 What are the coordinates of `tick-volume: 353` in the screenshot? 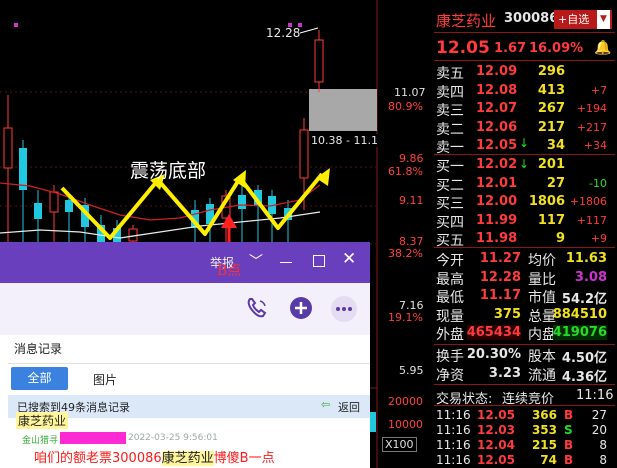 It's located at (544, 430).